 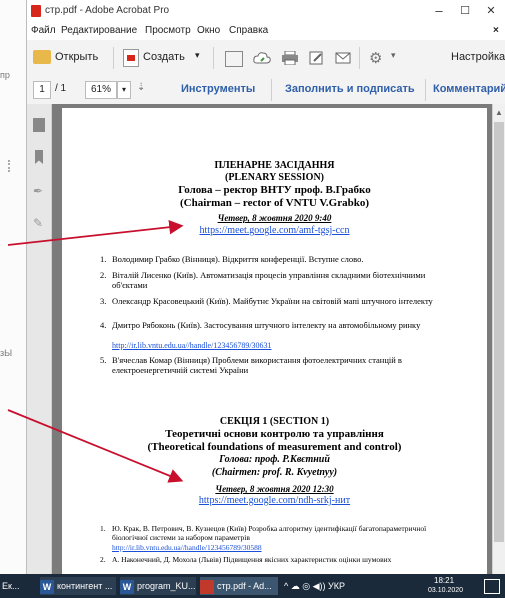 I want to click on notifications-icon, so click(x=492, y=586).